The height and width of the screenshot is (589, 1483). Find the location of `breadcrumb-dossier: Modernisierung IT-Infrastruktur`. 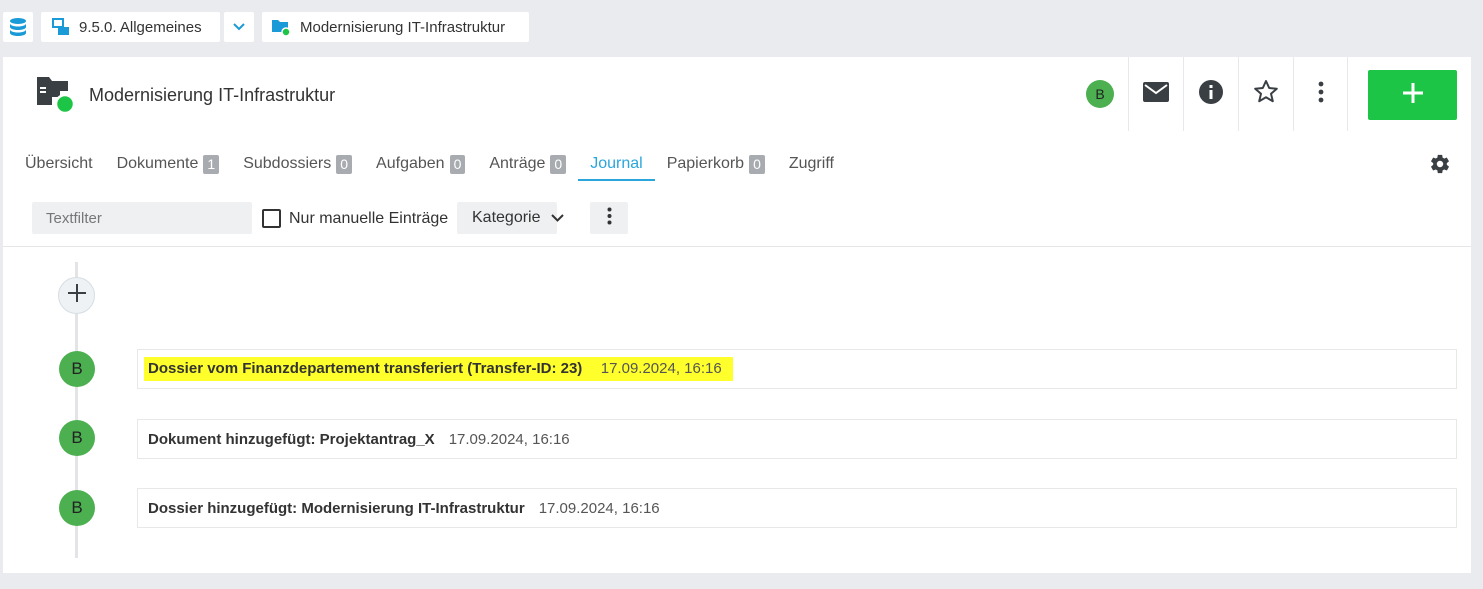

breadcrumb-dossier: Modernisierung IT-Infrastruktur is located at coordinates (395, 27).